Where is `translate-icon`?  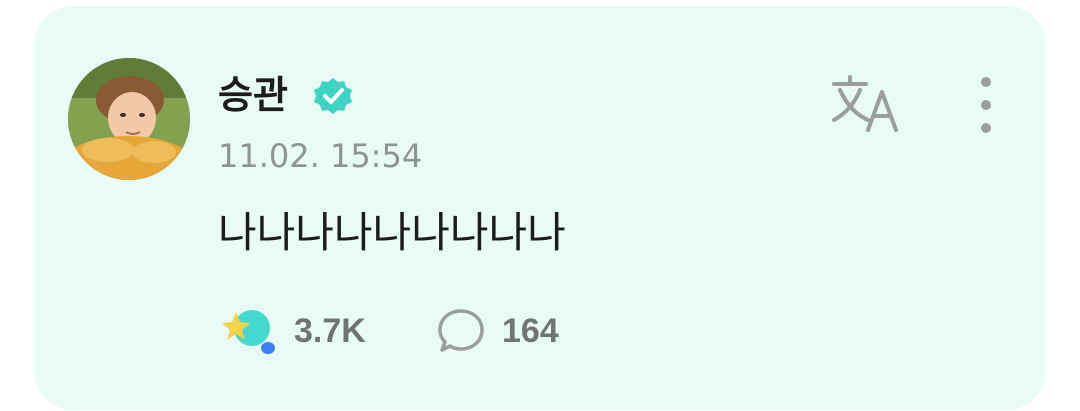 translate-icon is located at coordinates (866, 104).